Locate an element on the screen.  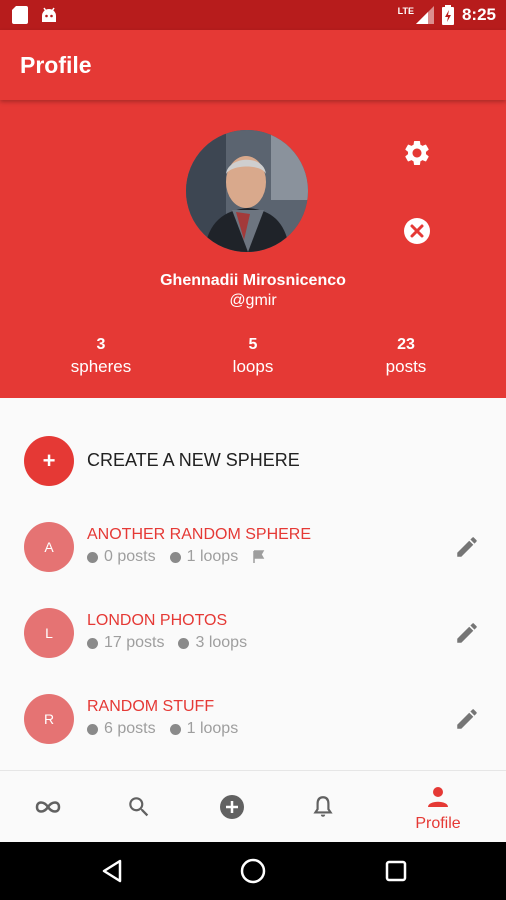
stat-count: 23 is located at coordinates (406, 344).